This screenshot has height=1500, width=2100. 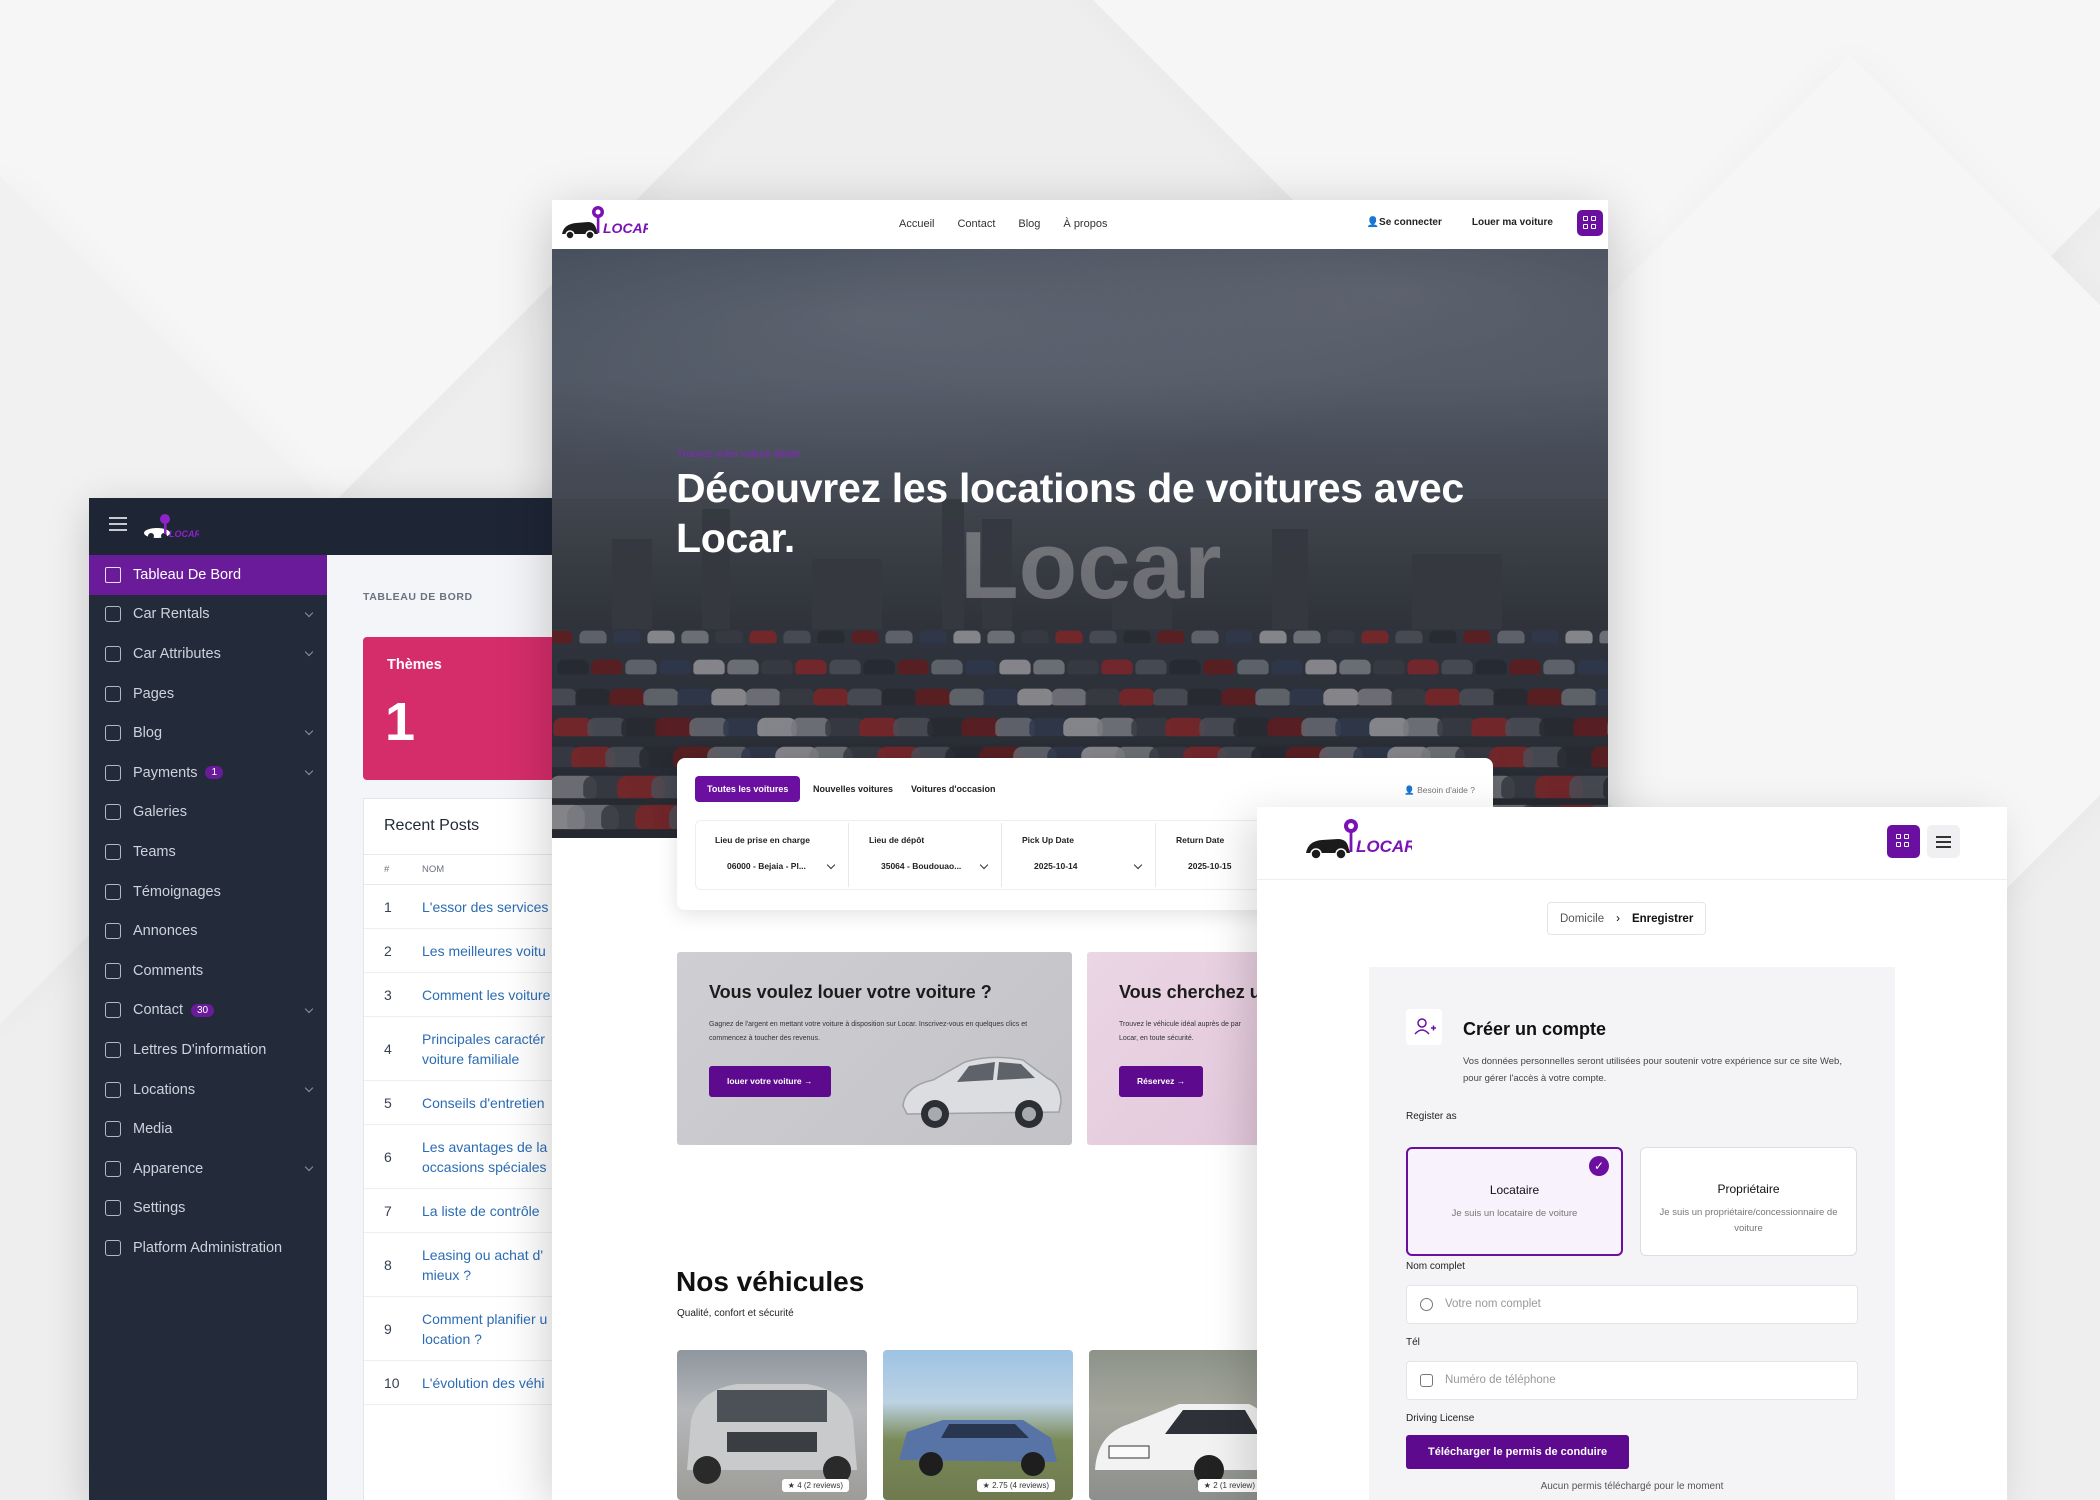 What do you see at coordinates (208, 971) in the screenshot?
I see `sidebar-item-comments: Comments` at bounding box center [208, 971].